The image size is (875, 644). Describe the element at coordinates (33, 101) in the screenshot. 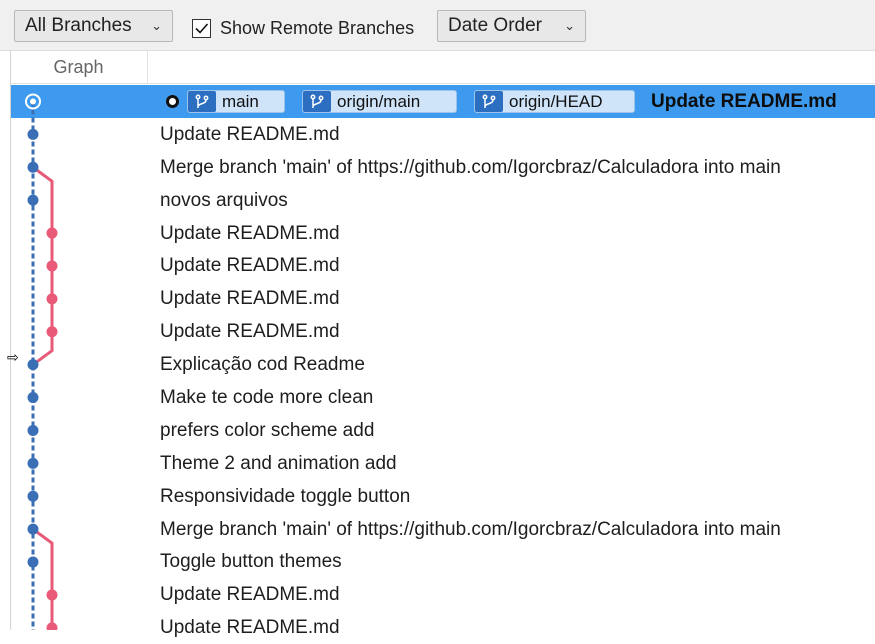

I see `head-commit-node` at that location.